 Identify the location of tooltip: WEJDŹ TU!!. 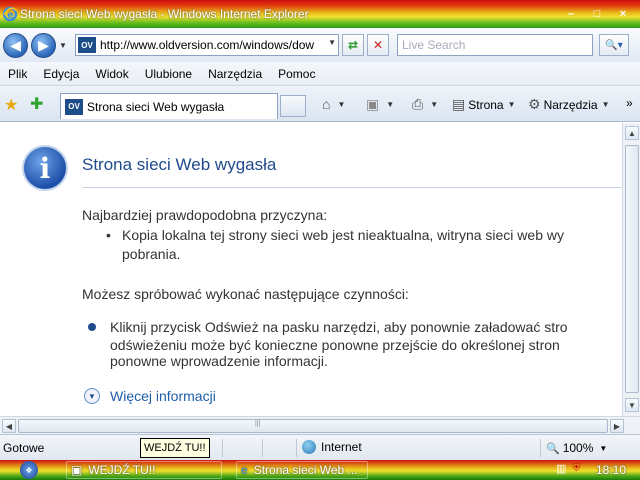
(175, 448).